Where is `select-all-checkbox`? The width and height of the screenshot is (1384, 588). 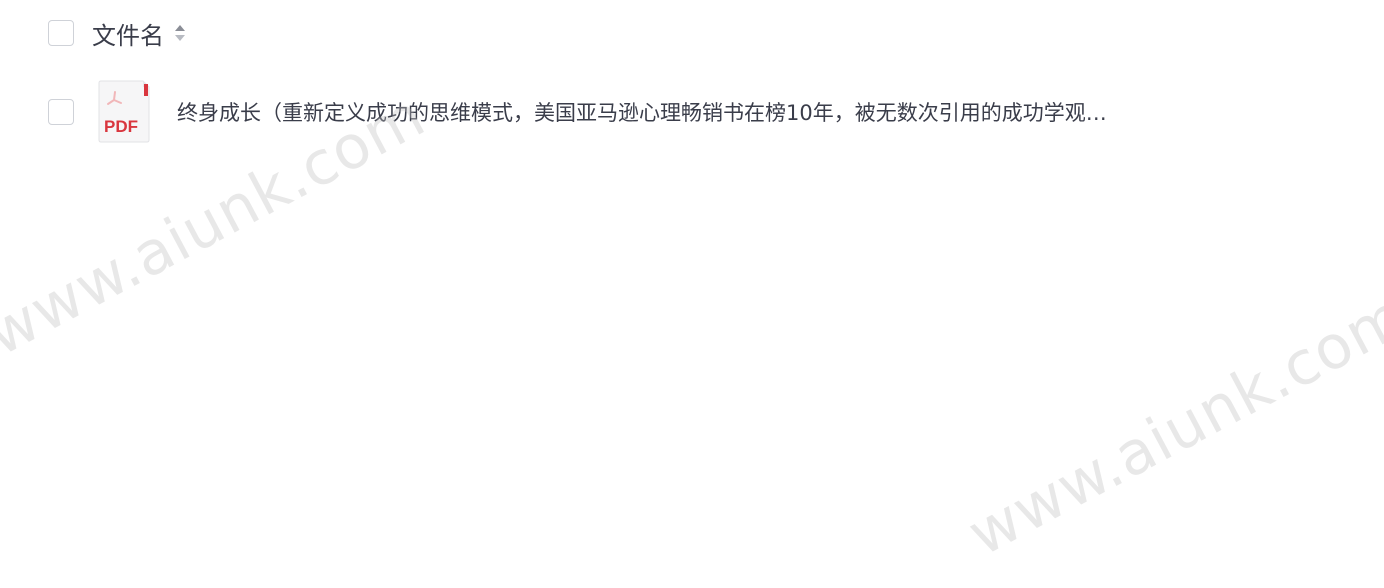 select-all-checkbox is located at coordinates (61, 33).